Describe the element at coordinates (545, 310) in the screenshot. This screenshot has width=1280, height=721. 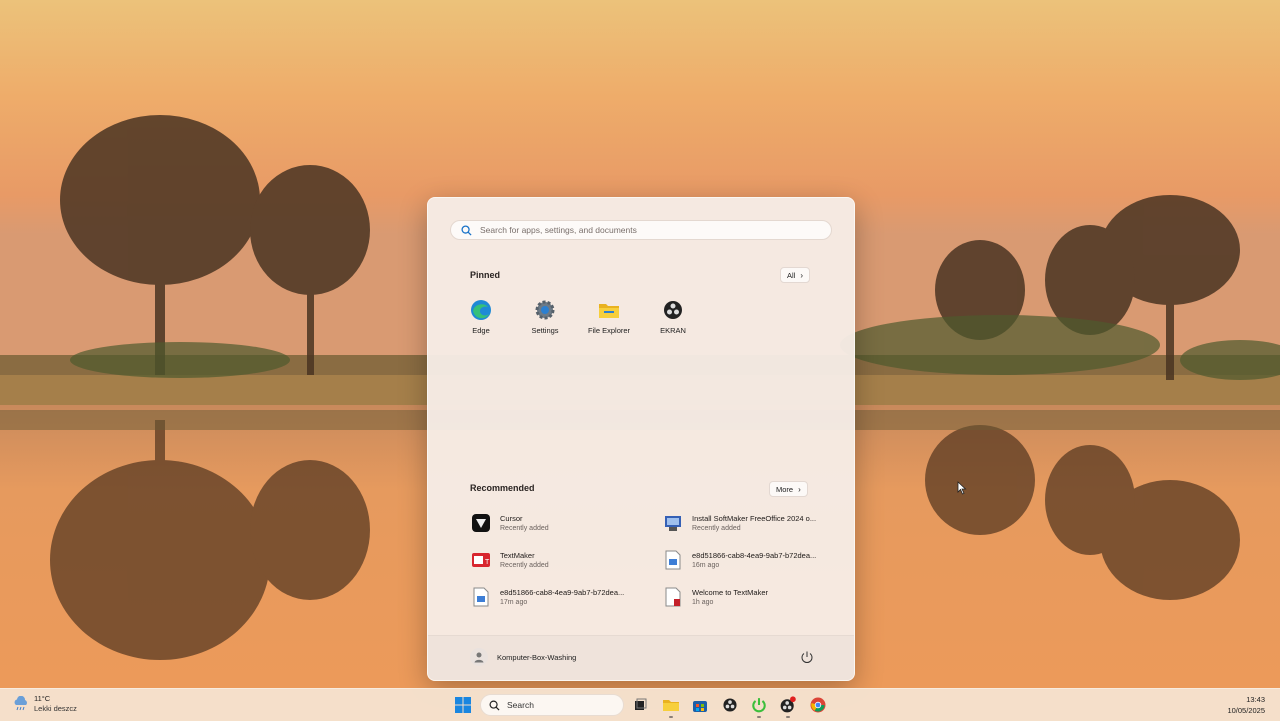
I see `settings-gear-icon` at that location.